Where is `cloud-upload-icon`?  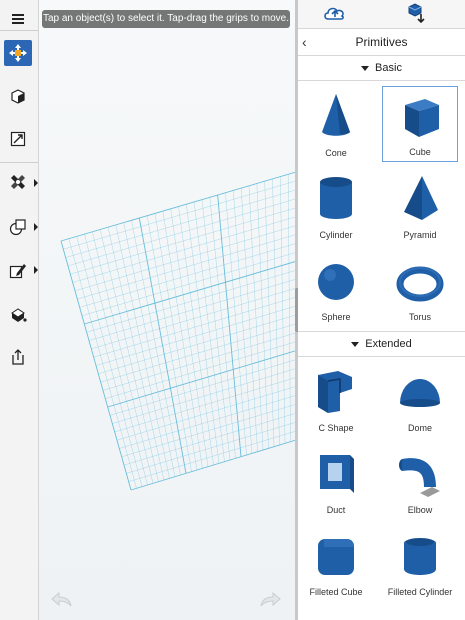 cloud-upload-icon is located at coordinates (335, 13).